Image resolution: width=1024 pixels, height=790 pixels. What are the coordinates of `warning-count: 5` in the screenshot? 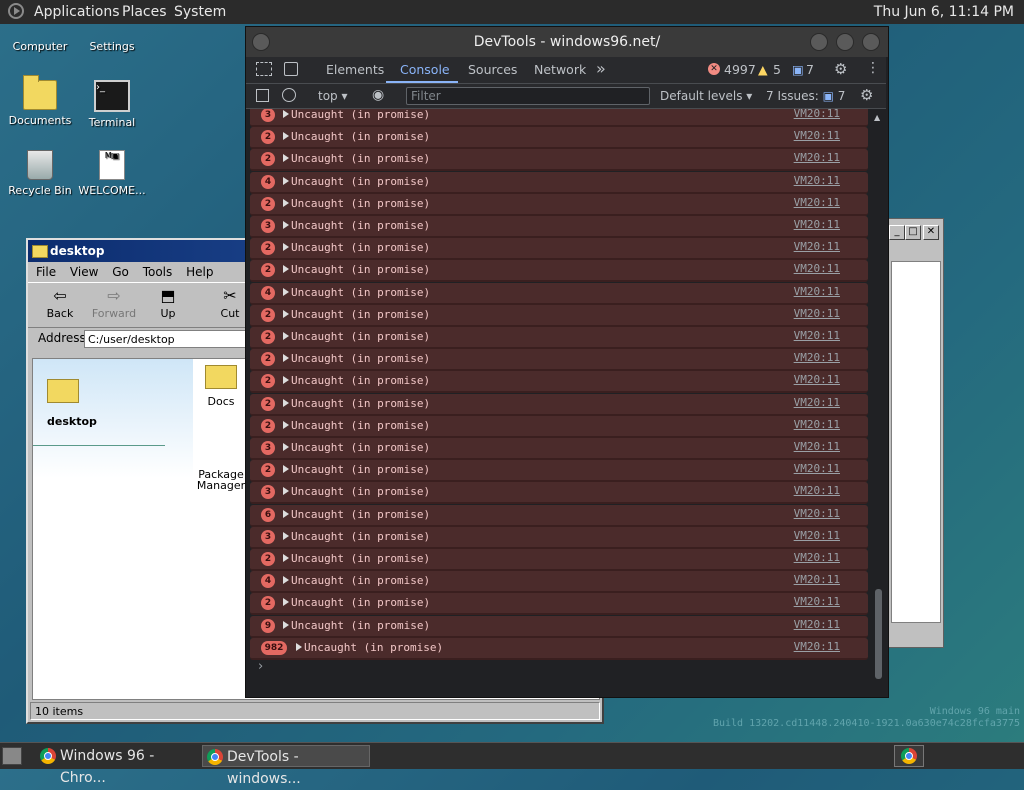 It's located at (777, 69).